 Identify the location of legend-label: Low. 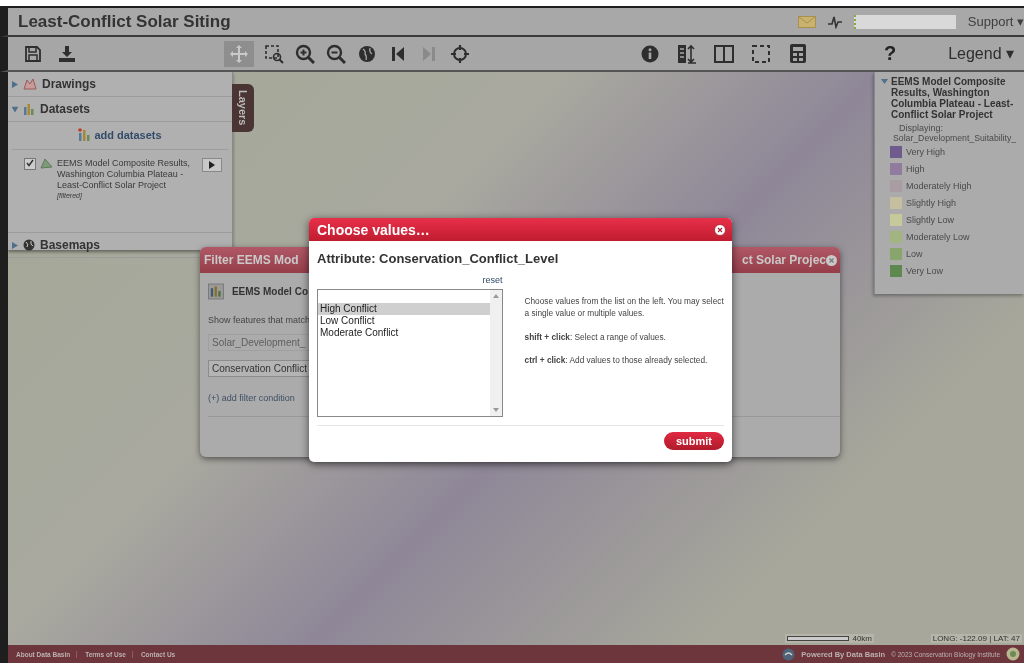
(914, 253).